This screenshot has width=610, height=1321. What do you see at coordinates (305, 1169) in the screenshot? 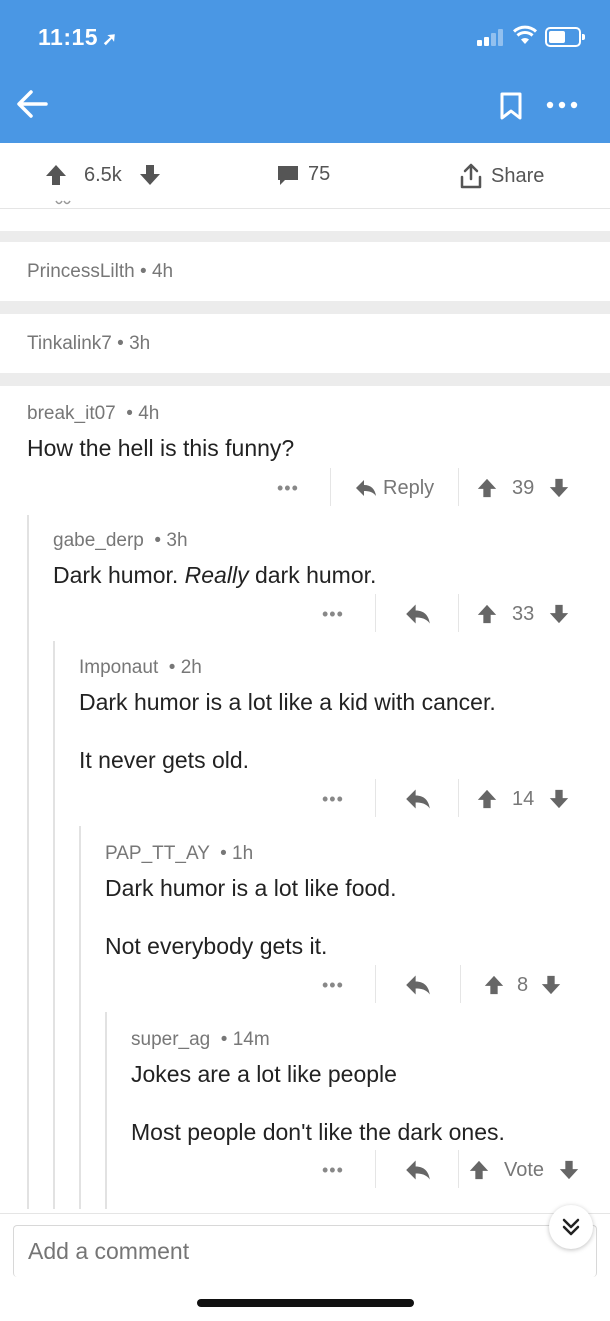
I see `comment-actions: ••• Vote` at bounding box center [305, 1169].